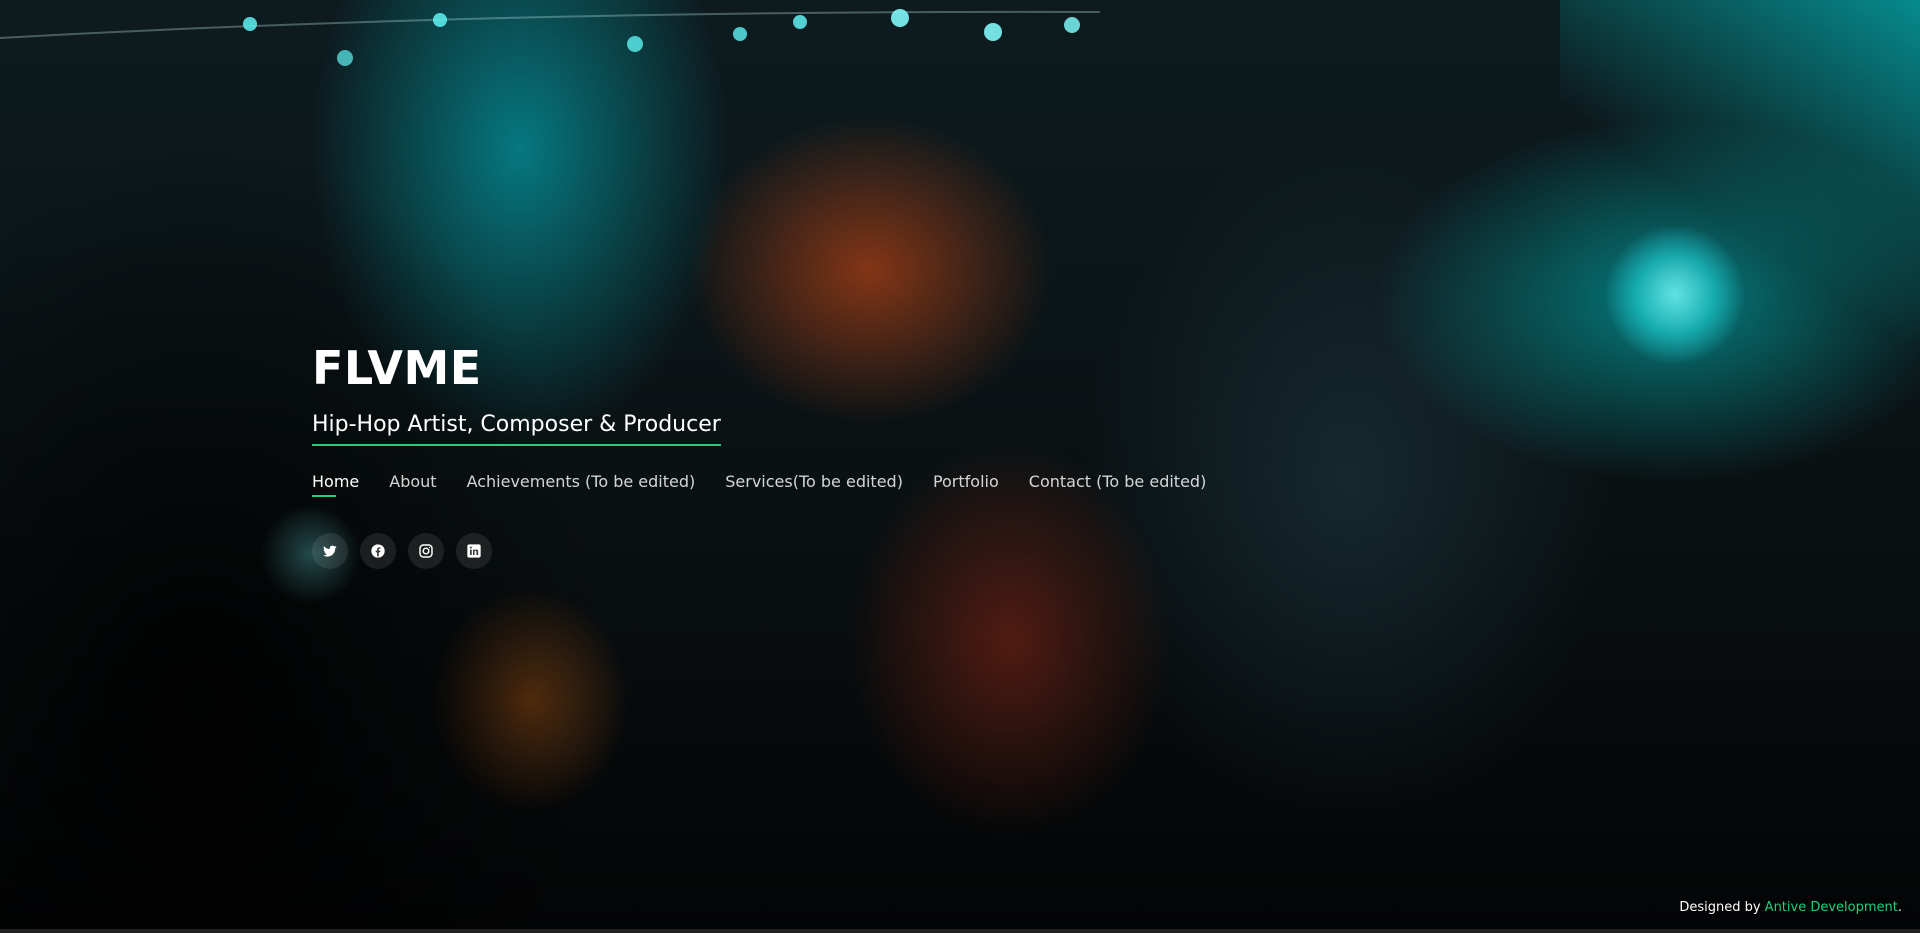 The image size is (1920, 933). I want to click on credit-prefix: Designed by, so click(1720, 907).